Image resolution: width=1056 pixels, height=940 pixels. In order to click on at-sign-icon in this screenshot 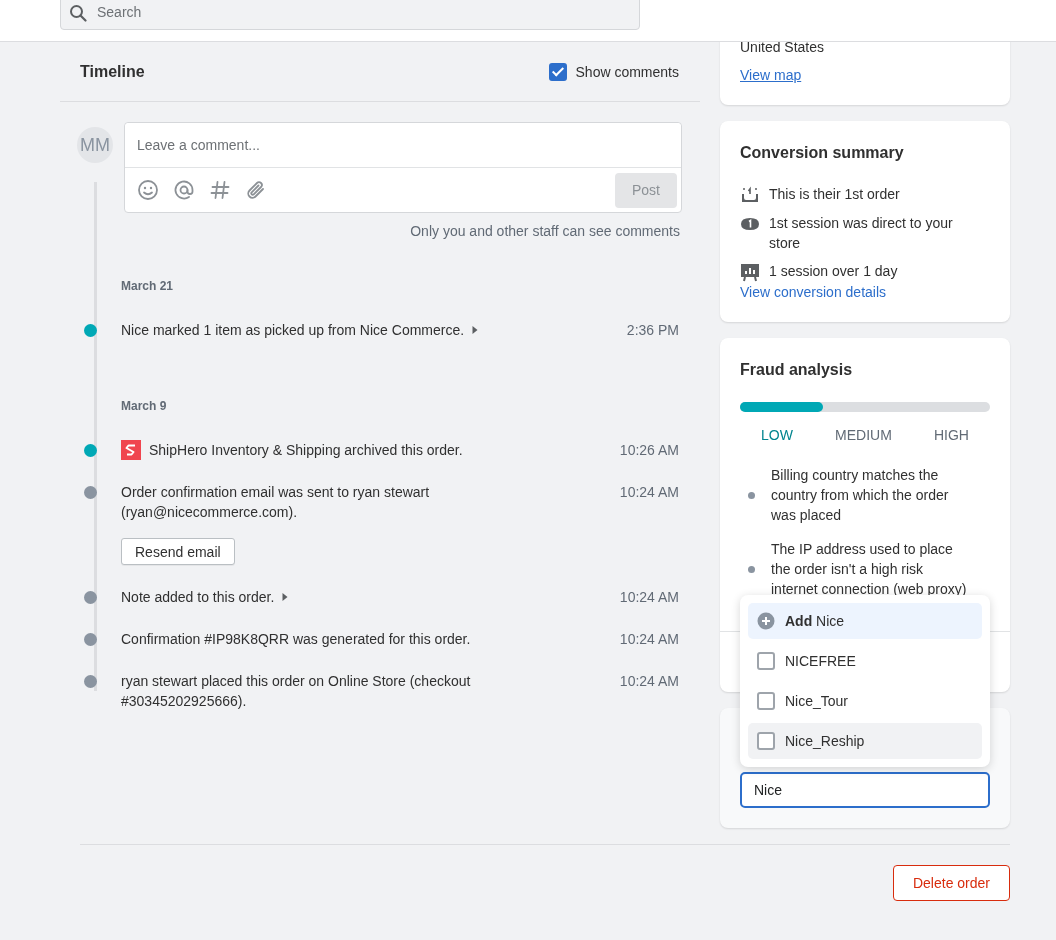, I will do `click(184, 190)`.